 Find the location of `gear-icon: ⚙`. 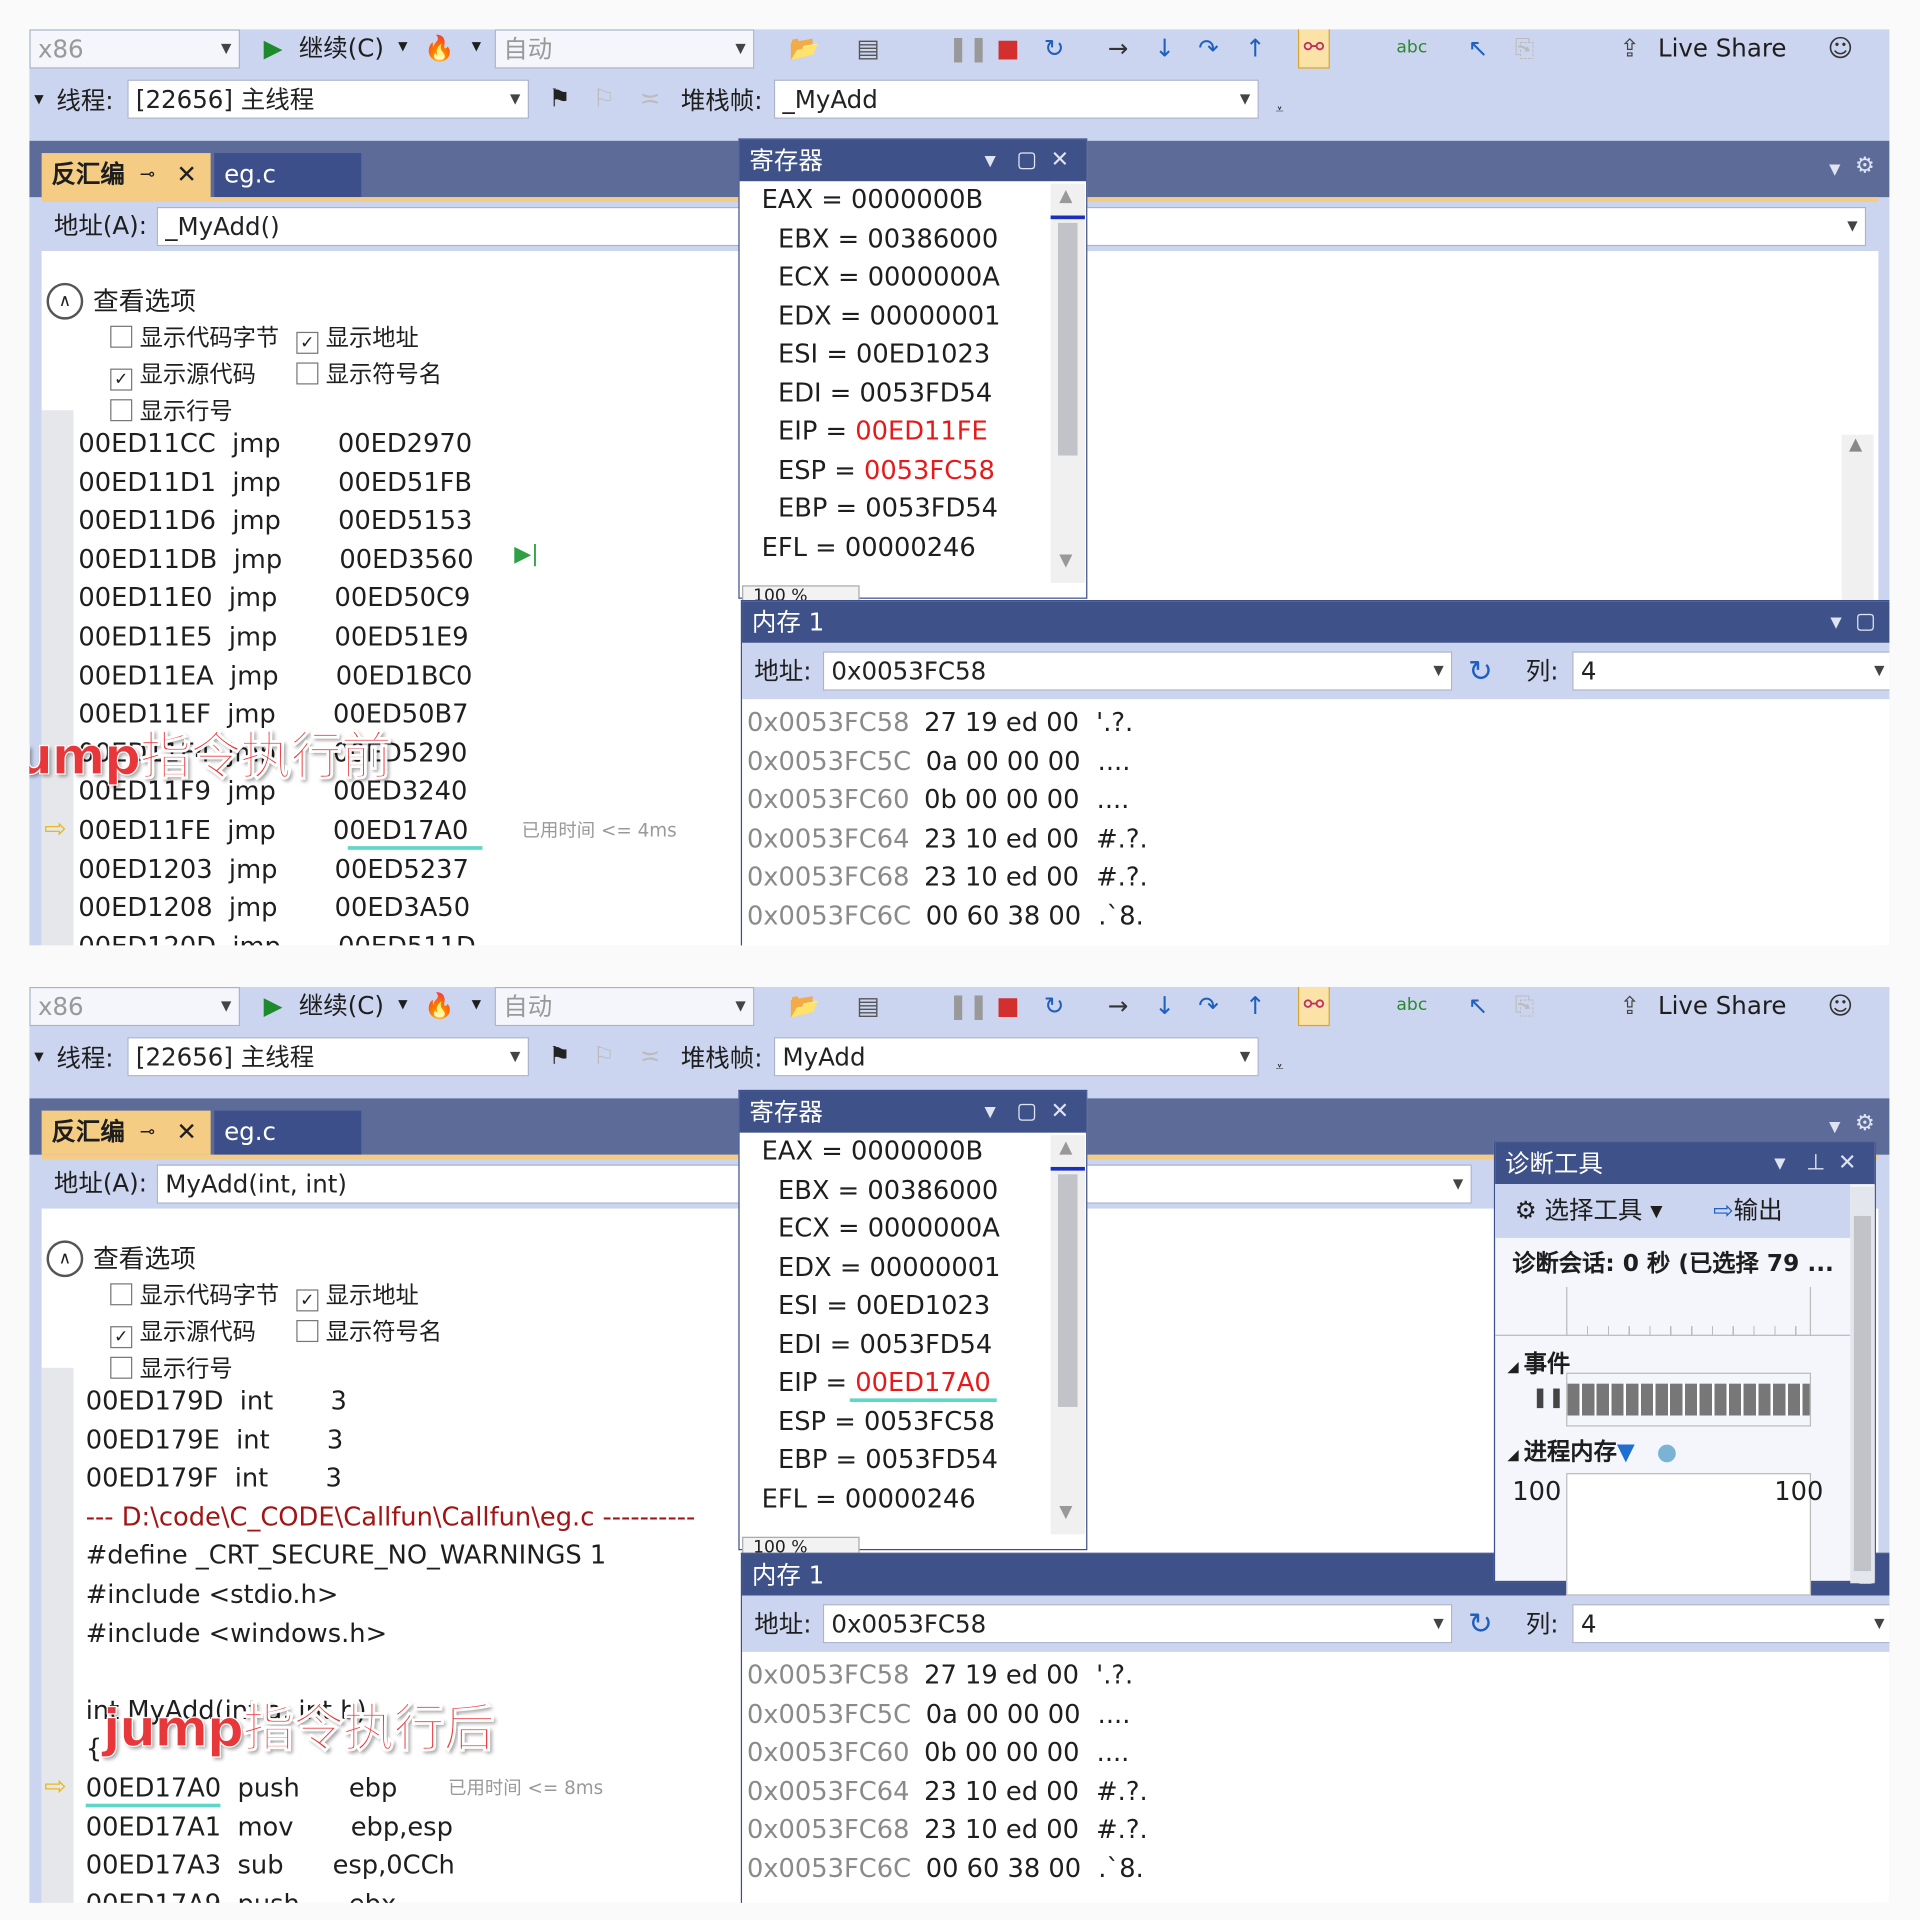

gear-icon: ⚙ is located at coordinates (1865, 166).